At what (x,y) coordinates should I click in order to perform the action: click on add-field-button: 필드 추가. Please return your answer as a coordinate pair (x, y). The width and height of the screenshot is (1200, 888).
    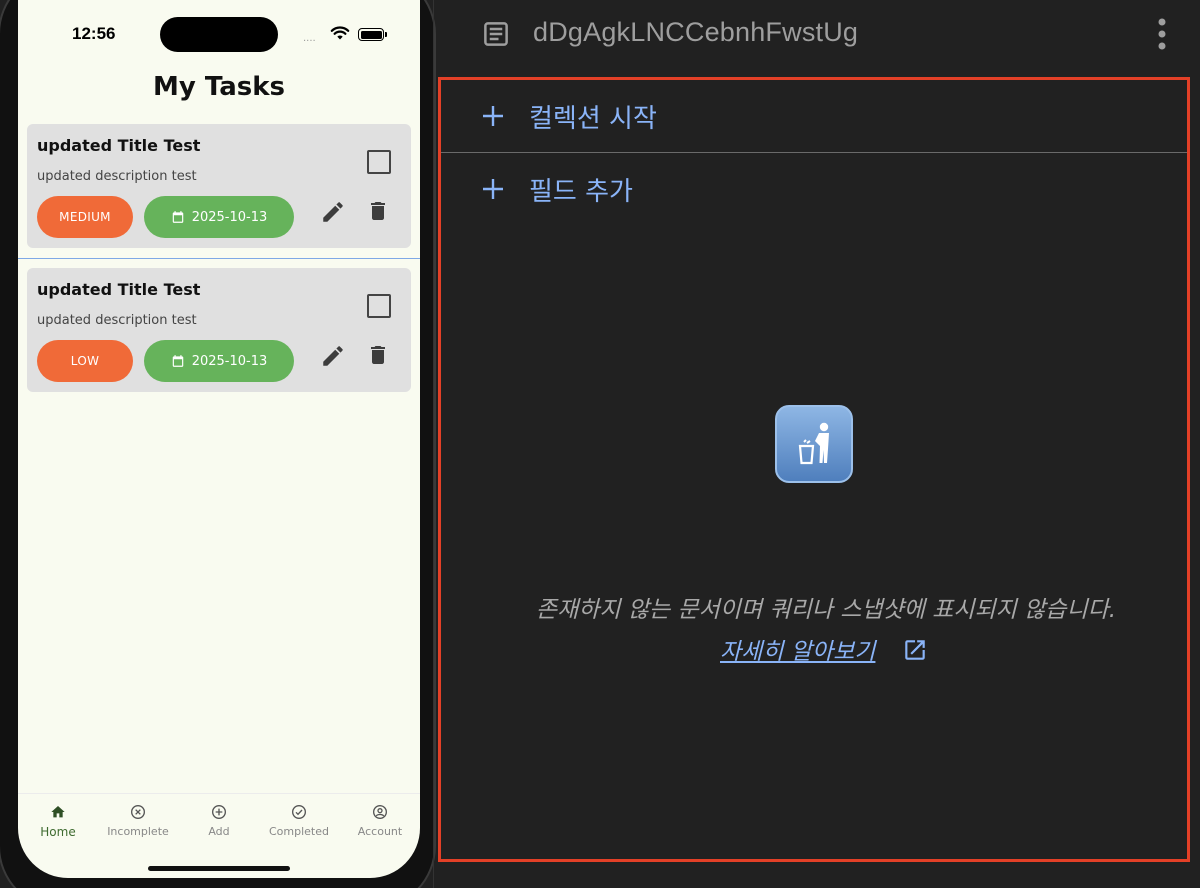
    Looking at the image, I should click on (814, 189).